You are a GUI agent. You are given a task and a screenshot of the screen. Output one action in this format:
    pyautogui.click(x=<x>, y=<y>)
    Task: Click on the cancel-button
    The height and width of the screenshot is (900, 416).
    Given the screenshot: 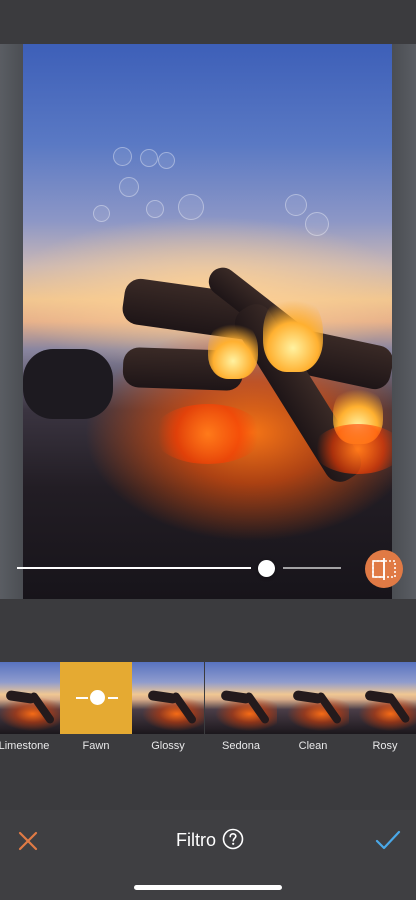 What is the action you would take?
    pyautogui.click(x=28, y=841)
    